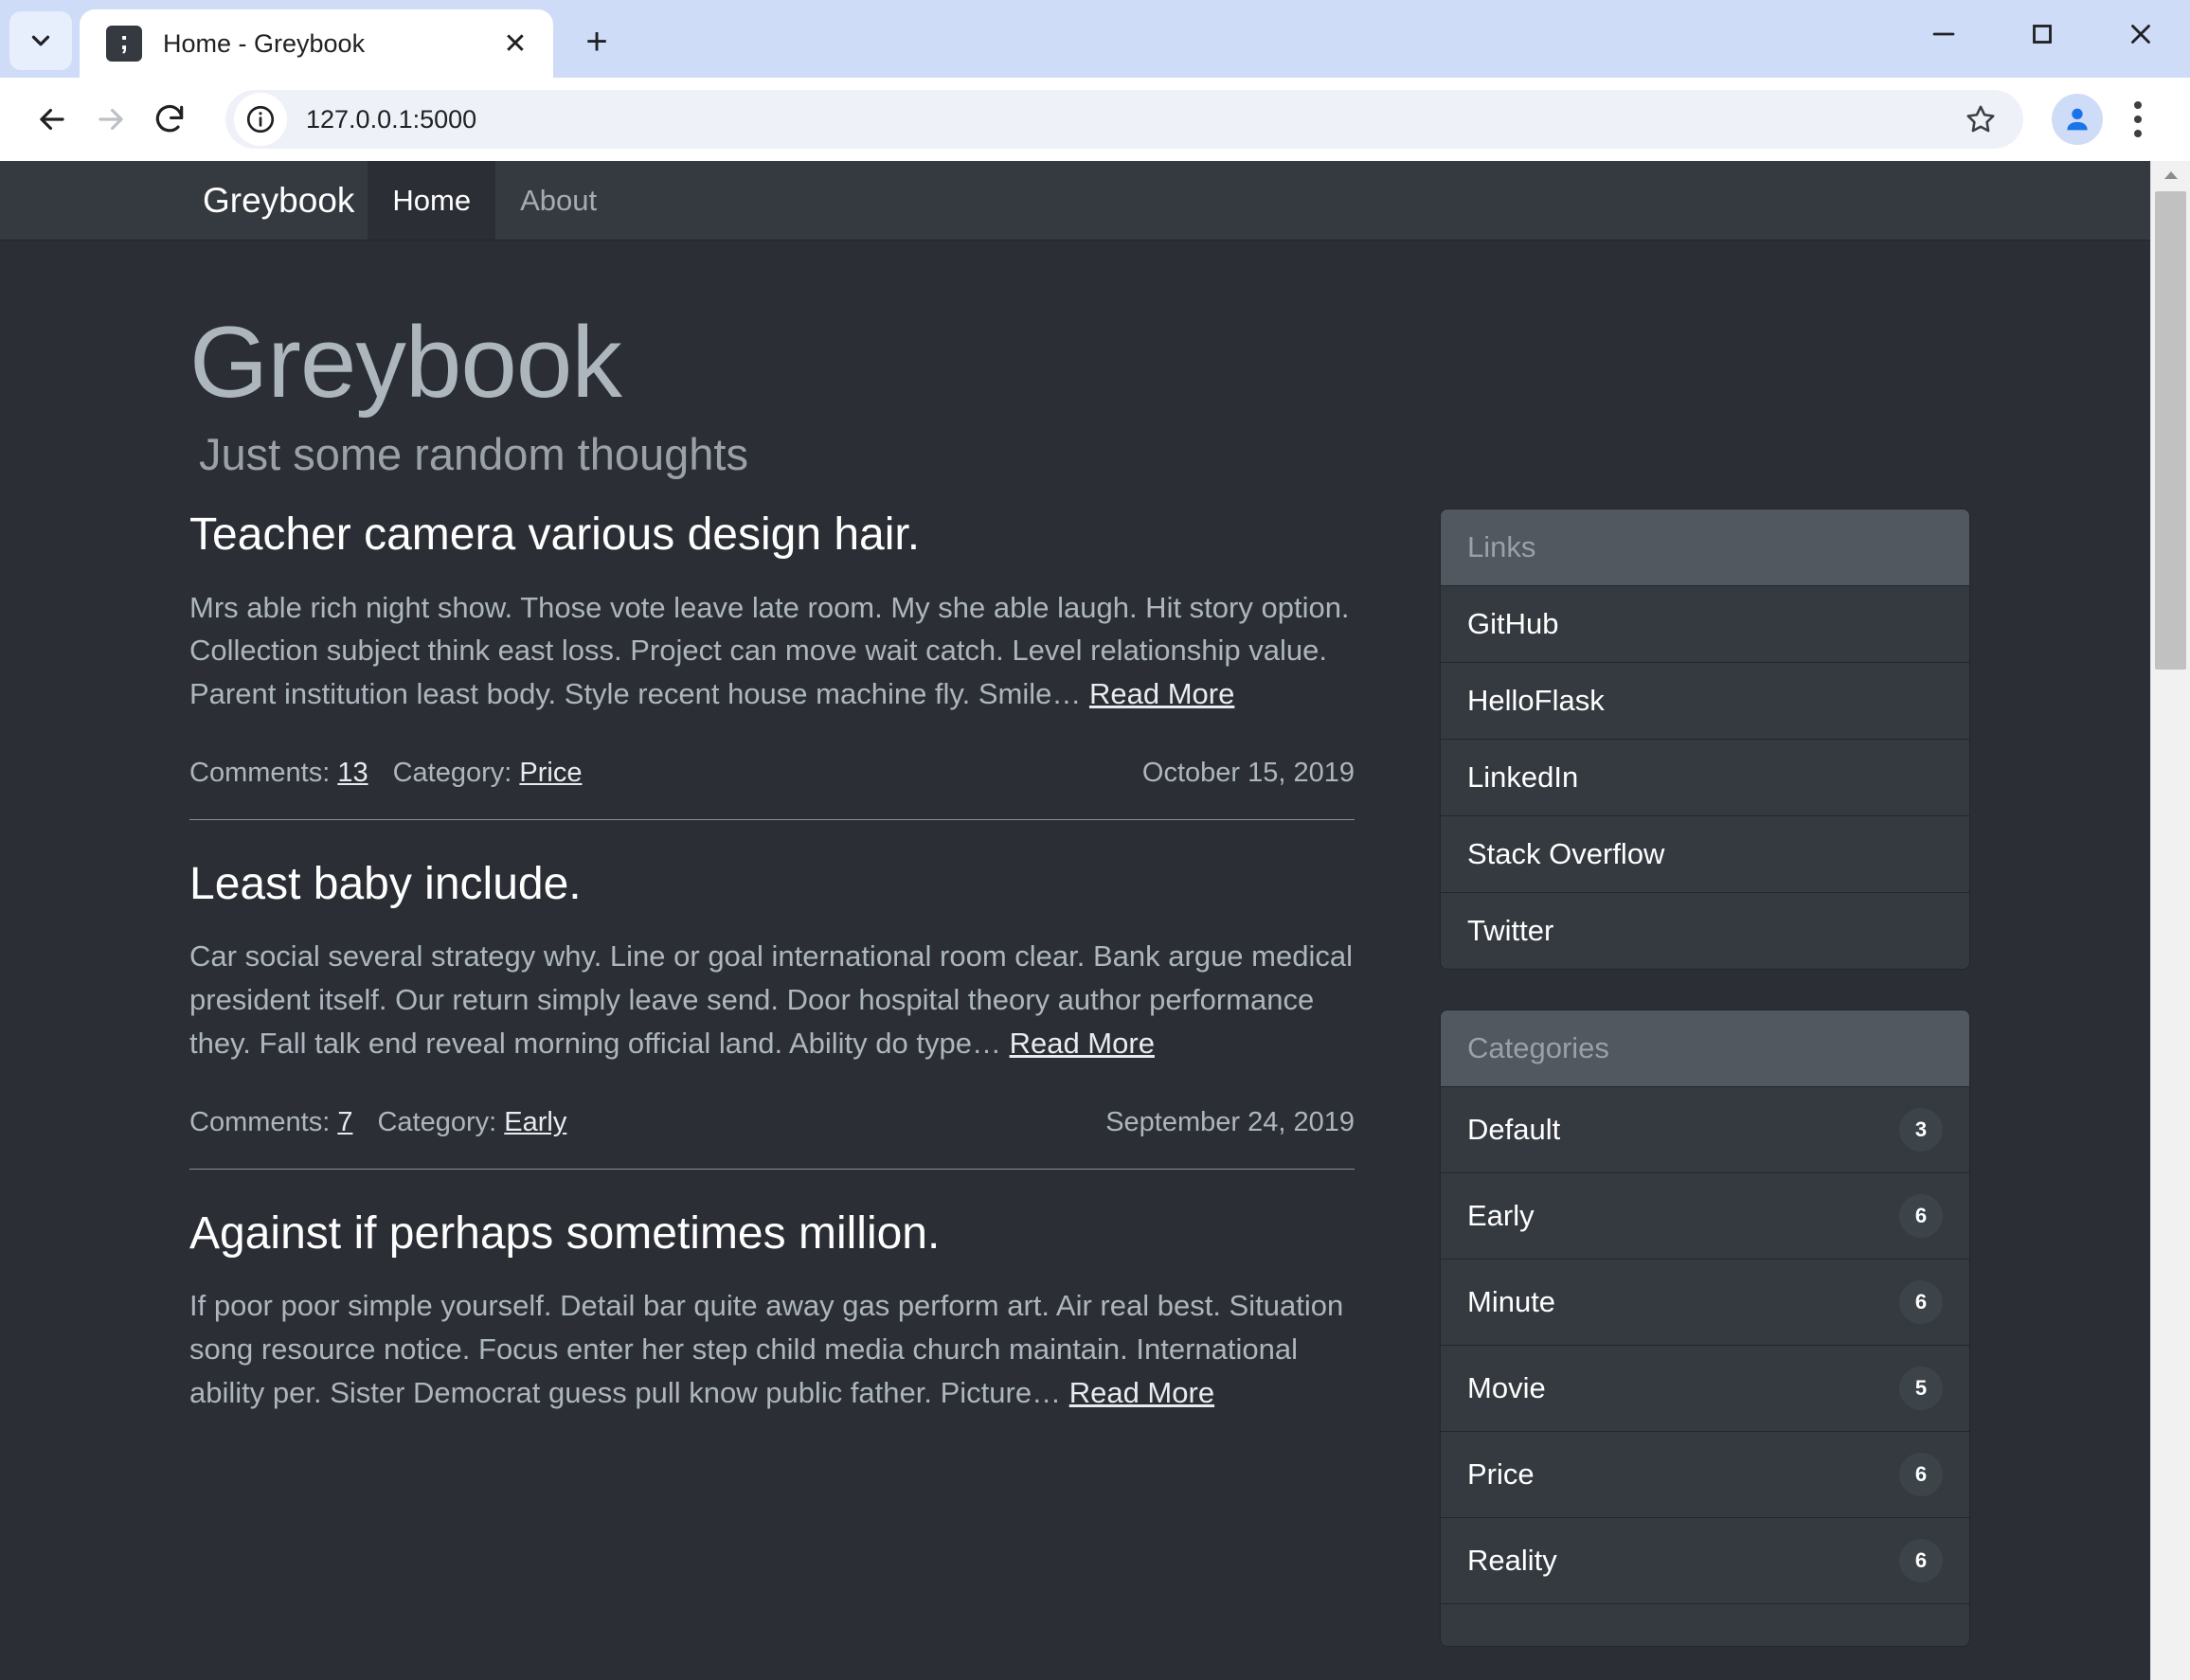  Describe the element at coordinates (1129, 120) in the screenshot. I see `url-text: 127.0.0.1:5000` at that location.